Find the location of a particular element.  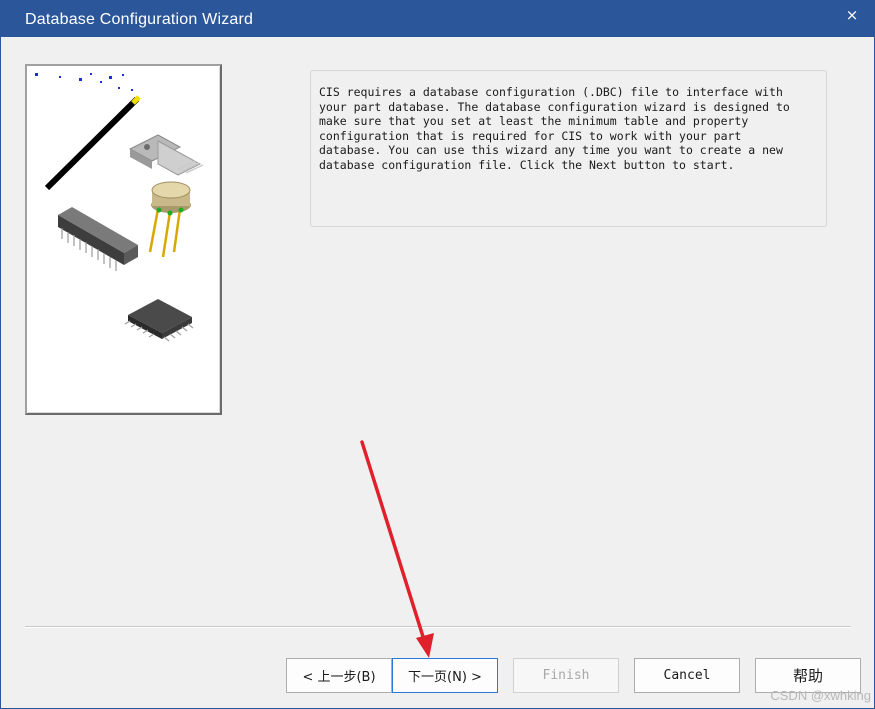

dip-chip-icon is located at coordinates (98, 239).